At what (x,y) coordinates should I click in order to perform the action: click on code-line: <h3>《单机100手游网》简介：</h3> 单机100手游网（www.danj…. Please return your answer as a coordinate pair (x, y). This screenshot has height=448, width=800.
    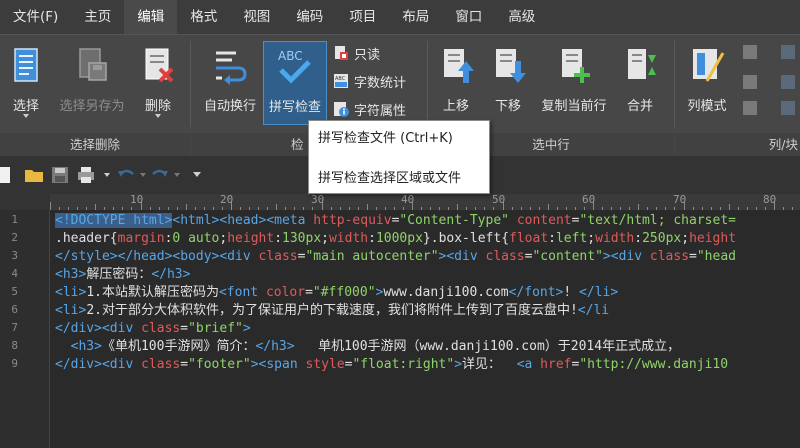
    Looking at the image, I should click on (367, 347).